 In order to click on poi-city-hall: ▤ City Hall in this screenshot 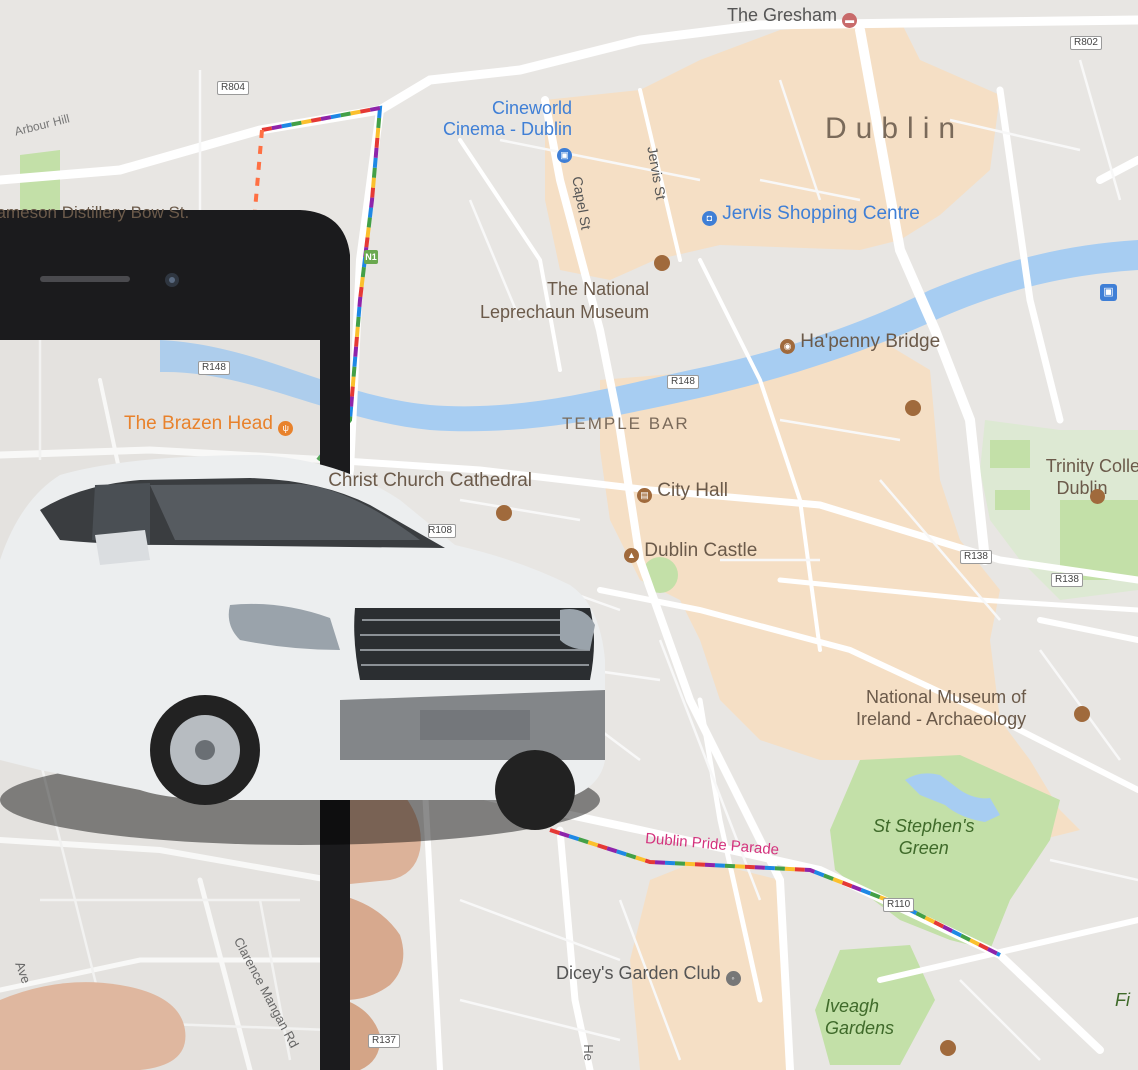, I will do `click(682, 491)`.